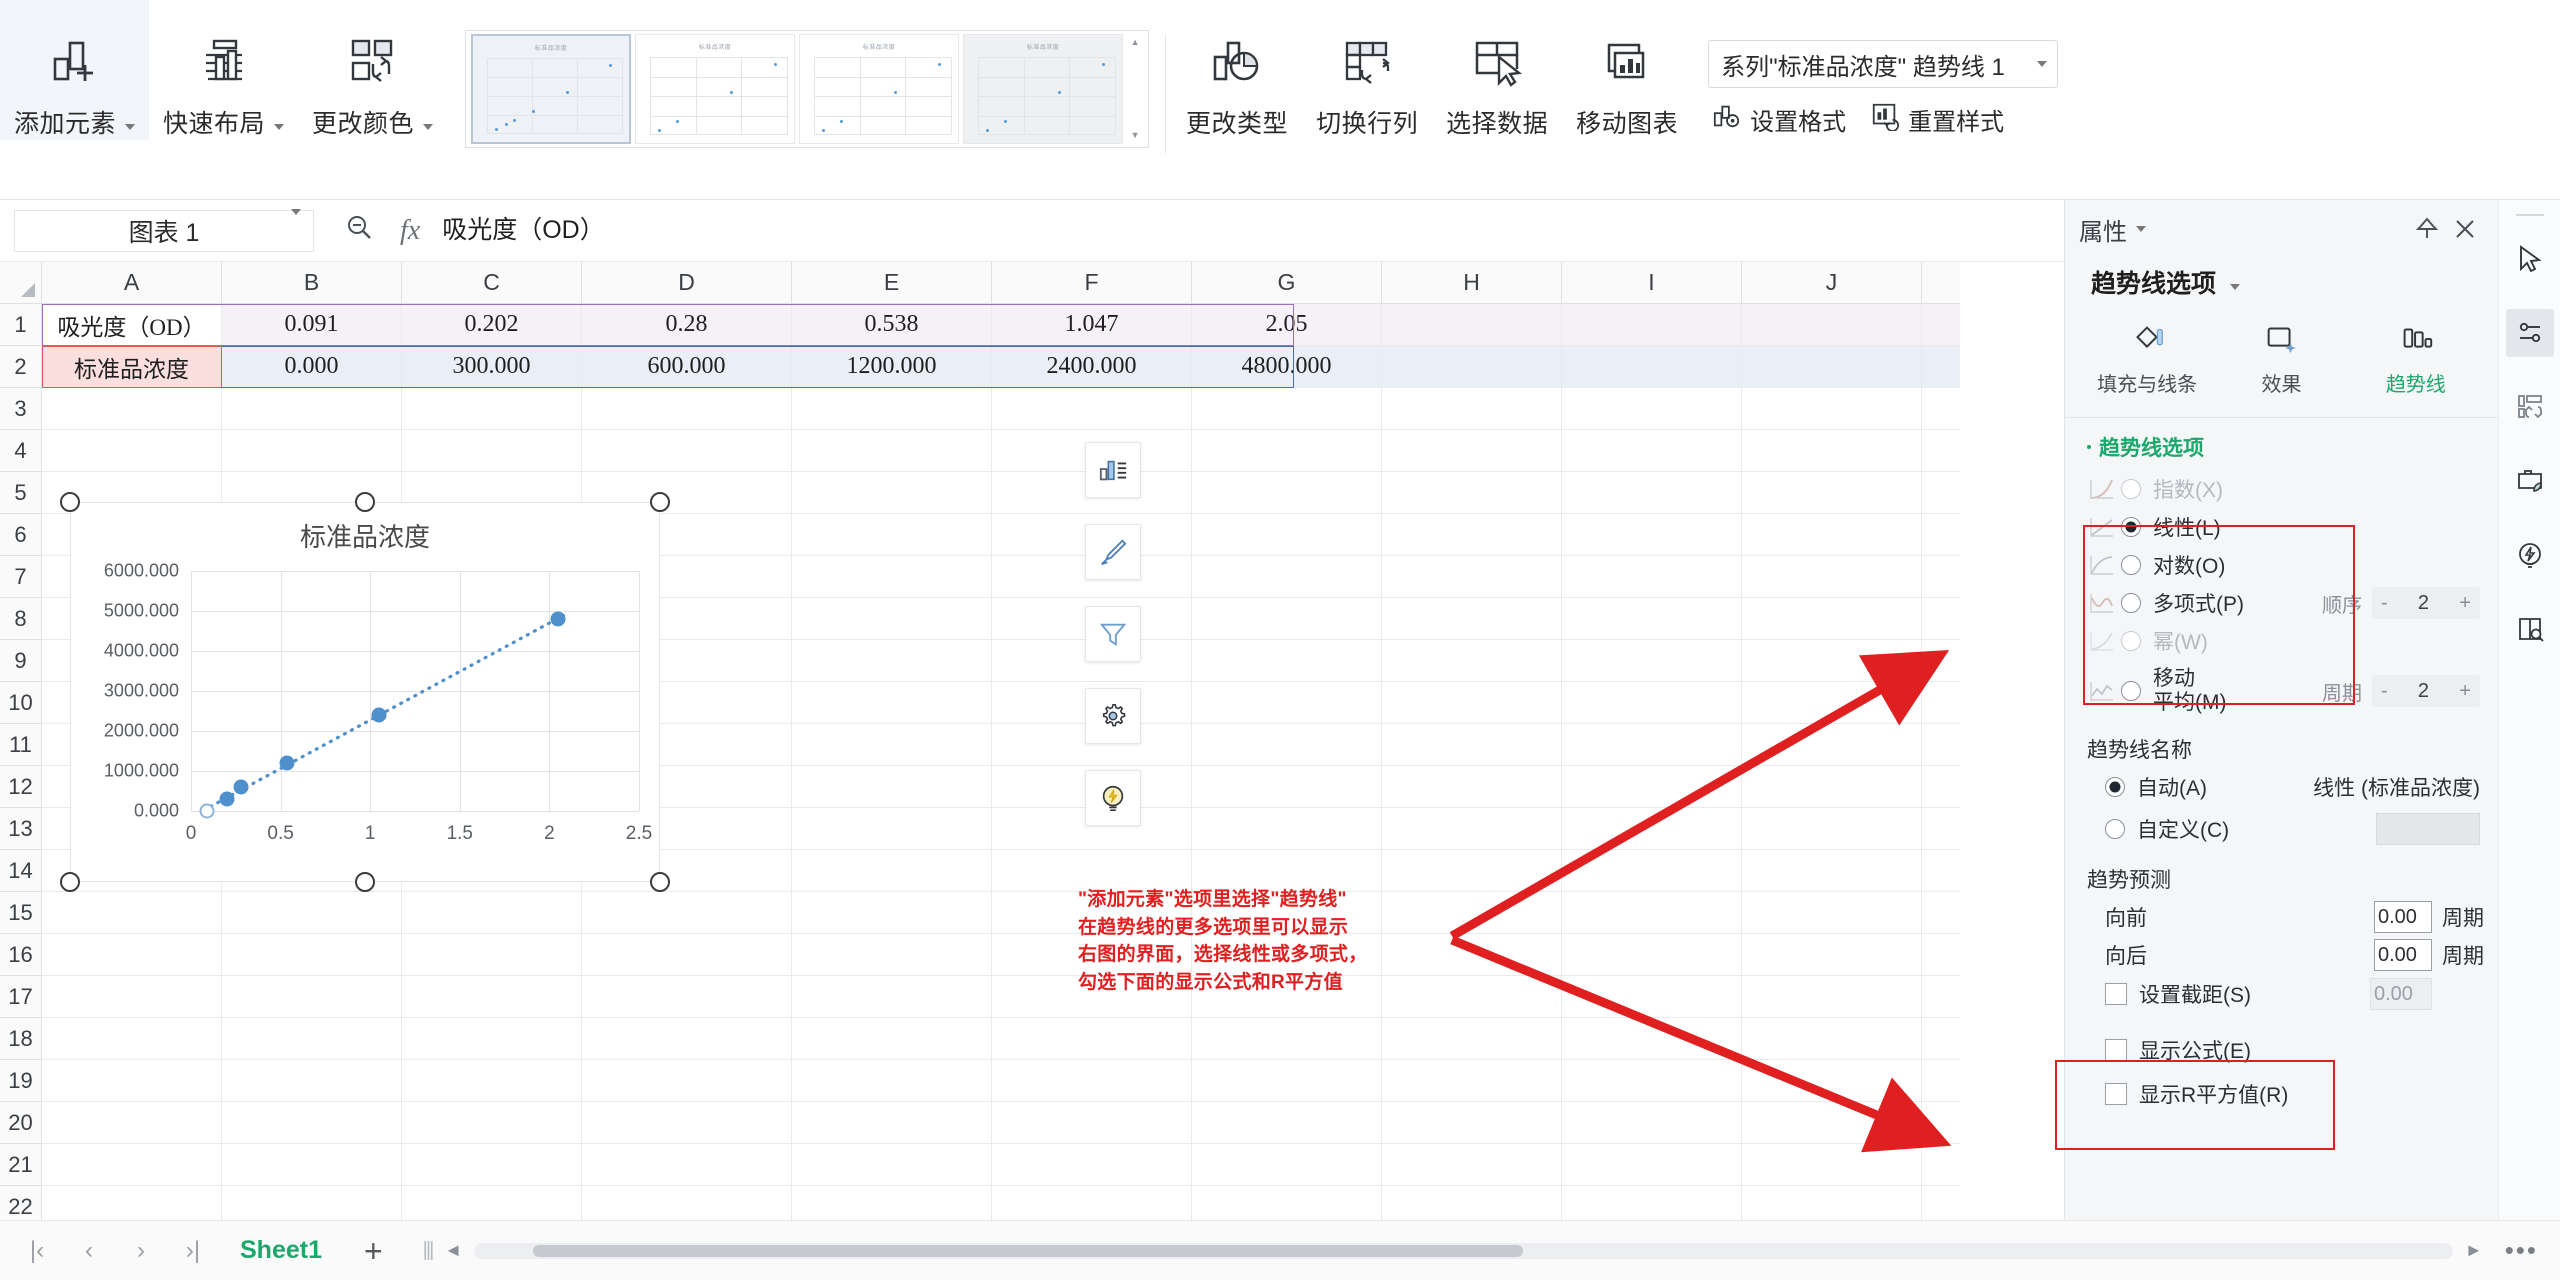 Image resolution: width=2560 pixels, height=1280 pixels. What do you see at coordinates (2416, 360) in the screenshot?
I see `tab-trendline: 趋势线` at bounding box center [2416, 360].